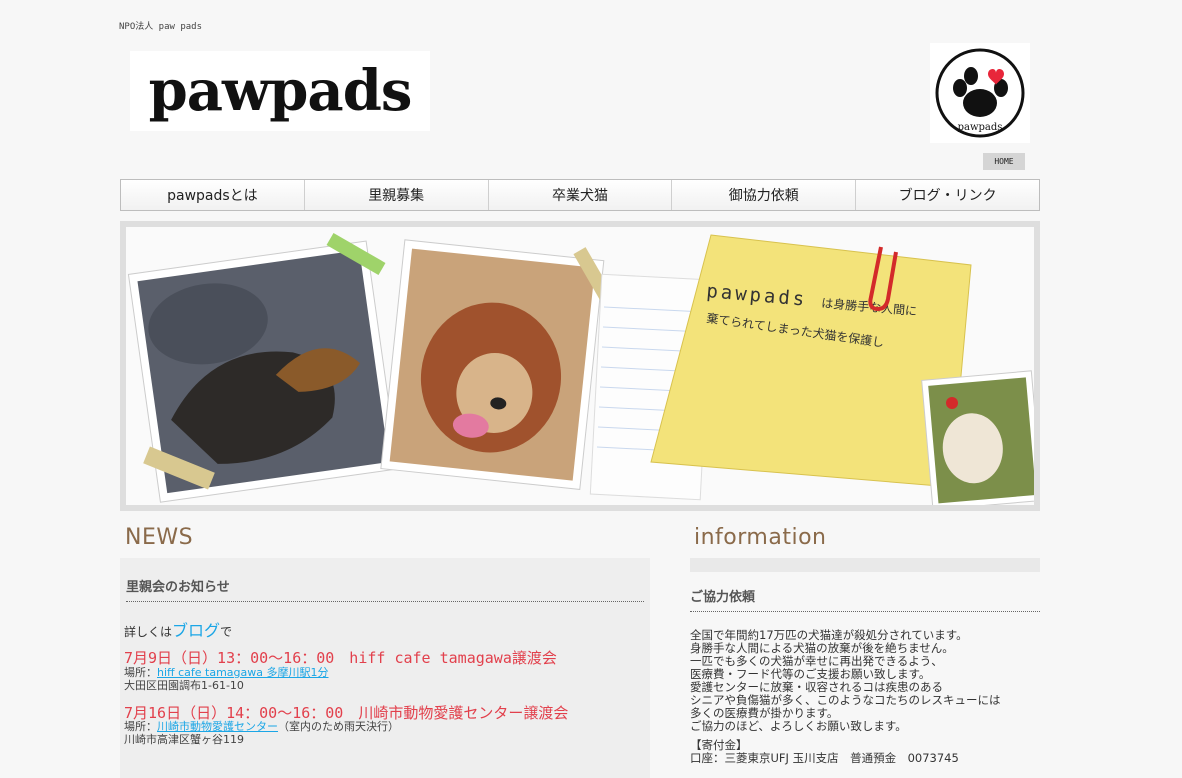 The height and width of the screenshot is (778, 1182). I want to click on pushpin-icon, so click(952, 403).